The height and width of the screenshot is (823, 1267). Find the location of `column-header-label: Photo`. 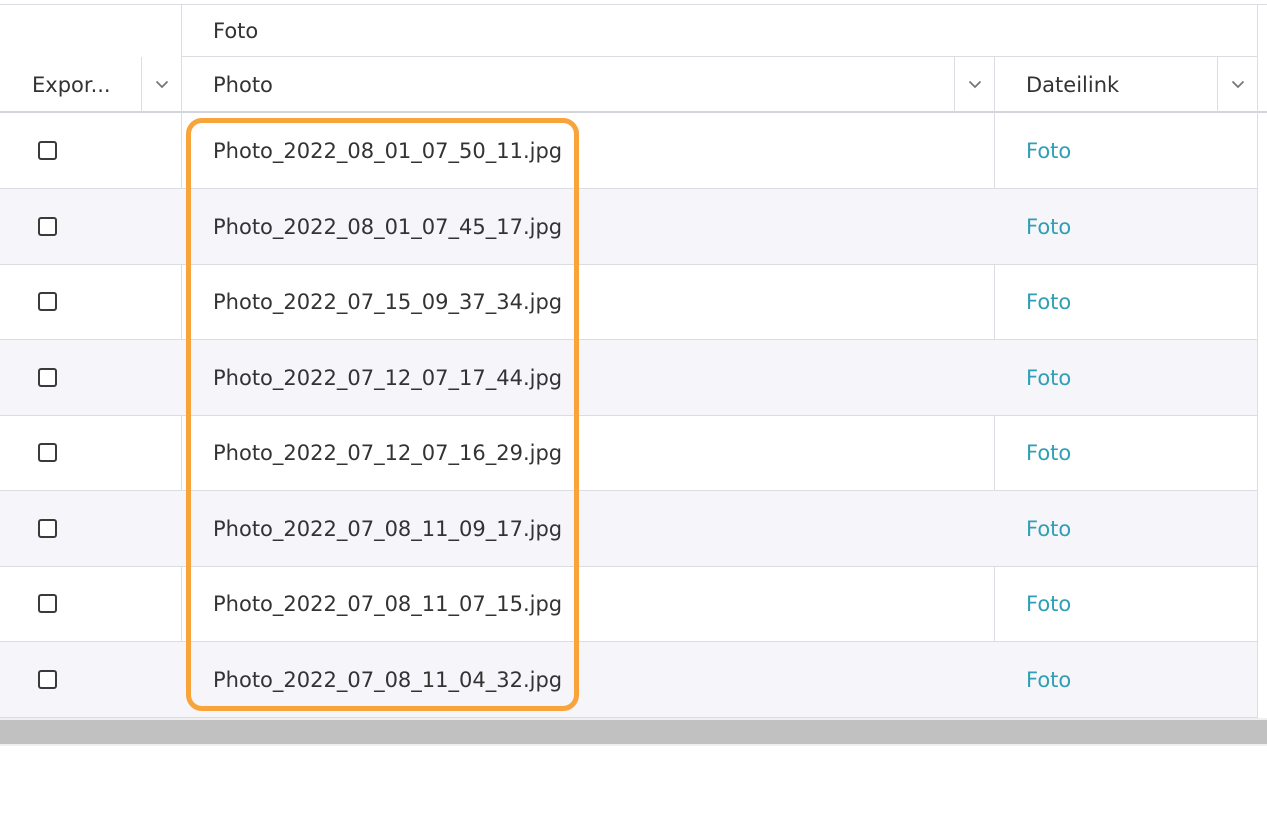

column-header-label: Photo is located at coordinates (243, 84).